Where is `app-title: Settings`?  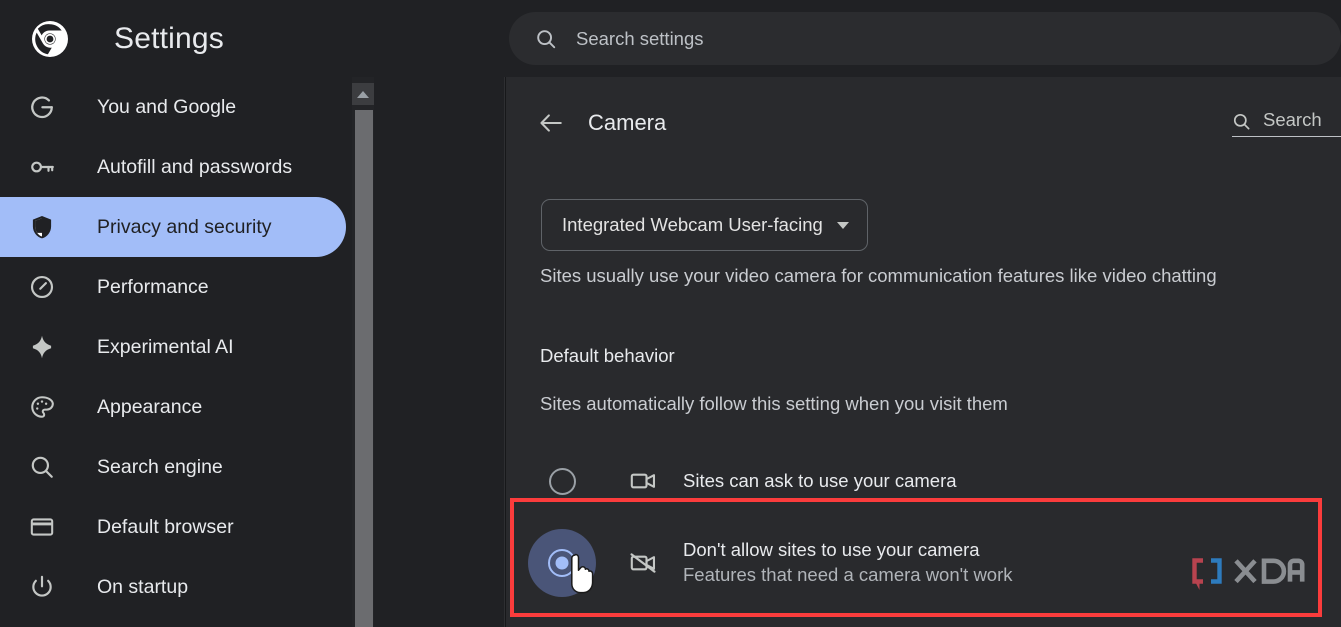 app-title: Settings is located at coordinates (169, 38).